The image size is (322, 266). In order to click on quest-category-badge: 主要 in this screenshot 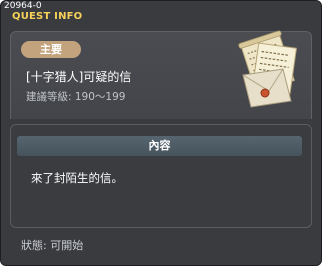, I will do `click(51, 49)`.